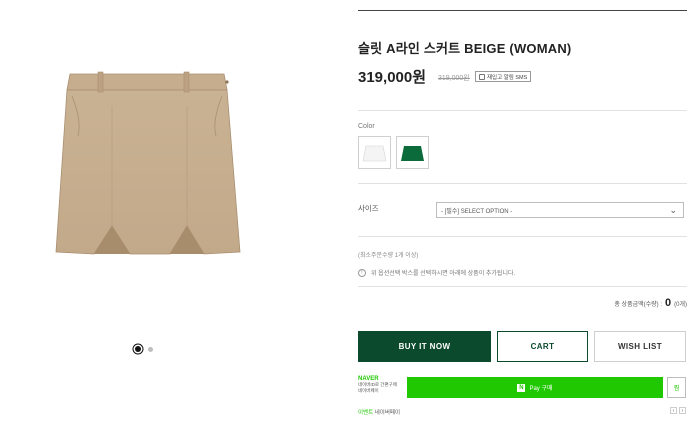 This screenshot has width=700, height=424. I want to click on buy-now-button: BUY IT NOW, so click(424, 346).